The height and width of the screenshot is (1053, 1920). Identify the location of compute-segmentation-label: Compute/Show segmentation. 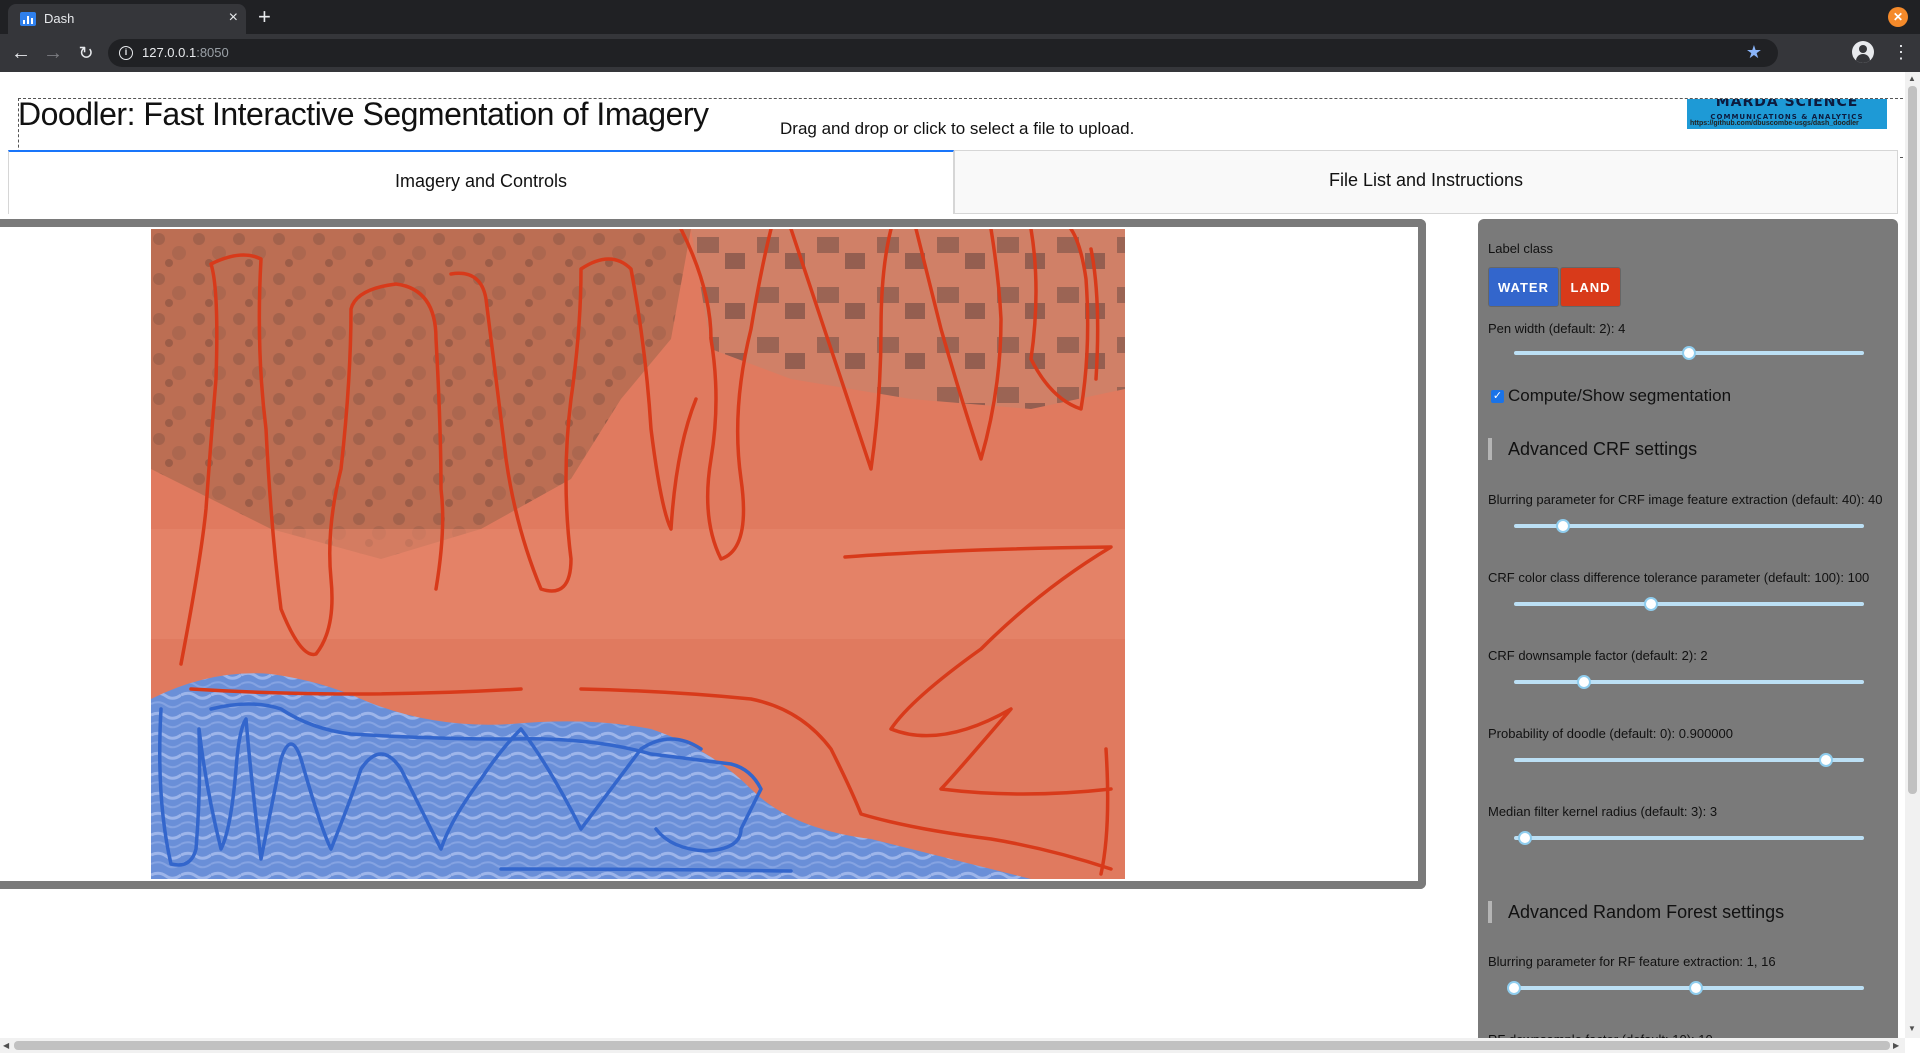
(1619, 396).